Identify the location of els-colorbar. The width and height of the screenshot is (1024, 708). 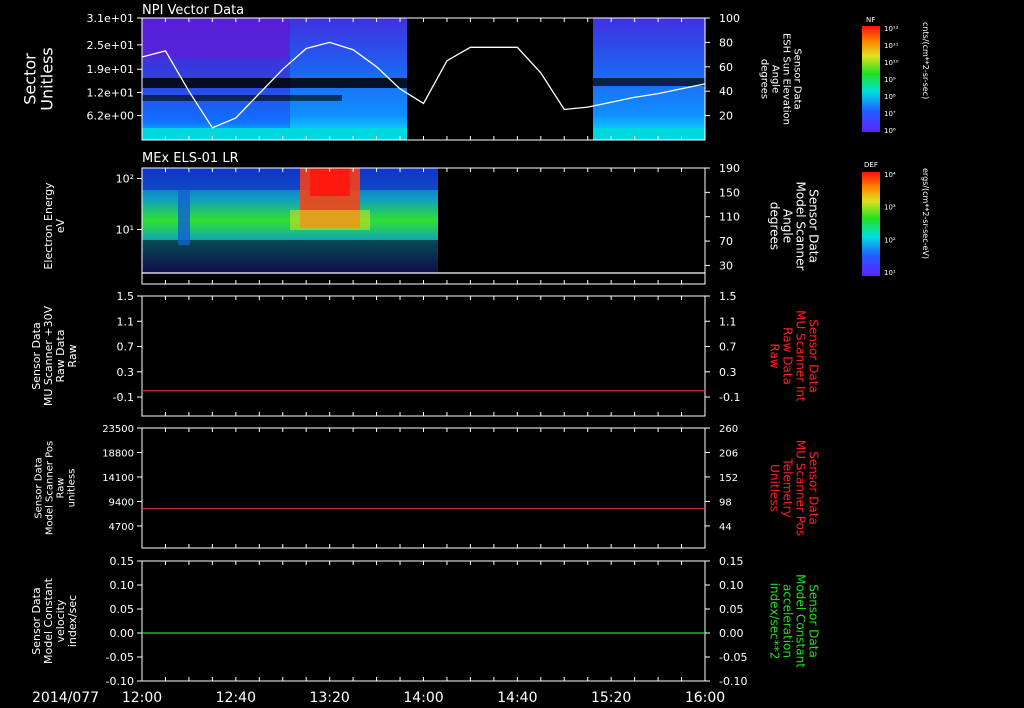
(871, 224).